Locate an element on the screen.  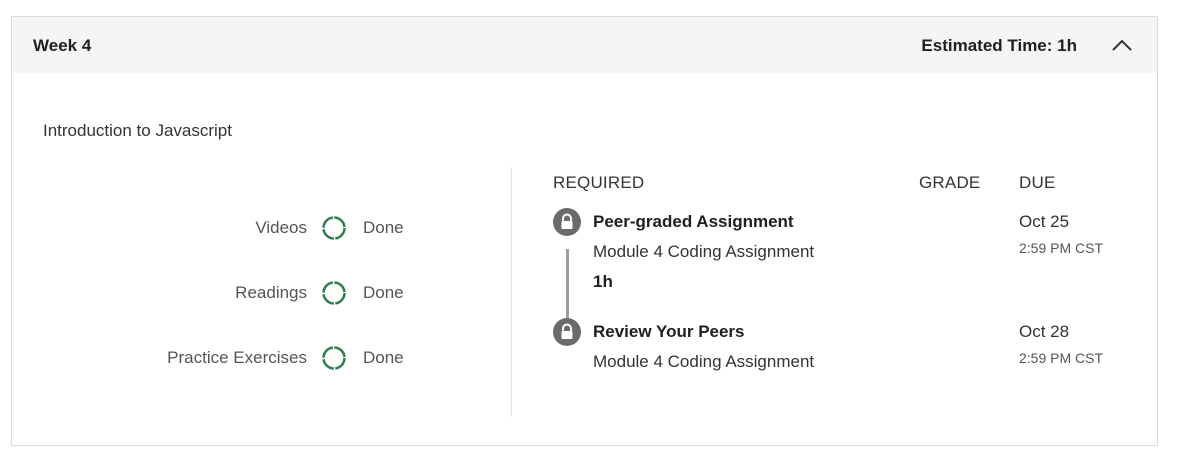
due-date: Oct 28 is located at coordinates (1044, 331).